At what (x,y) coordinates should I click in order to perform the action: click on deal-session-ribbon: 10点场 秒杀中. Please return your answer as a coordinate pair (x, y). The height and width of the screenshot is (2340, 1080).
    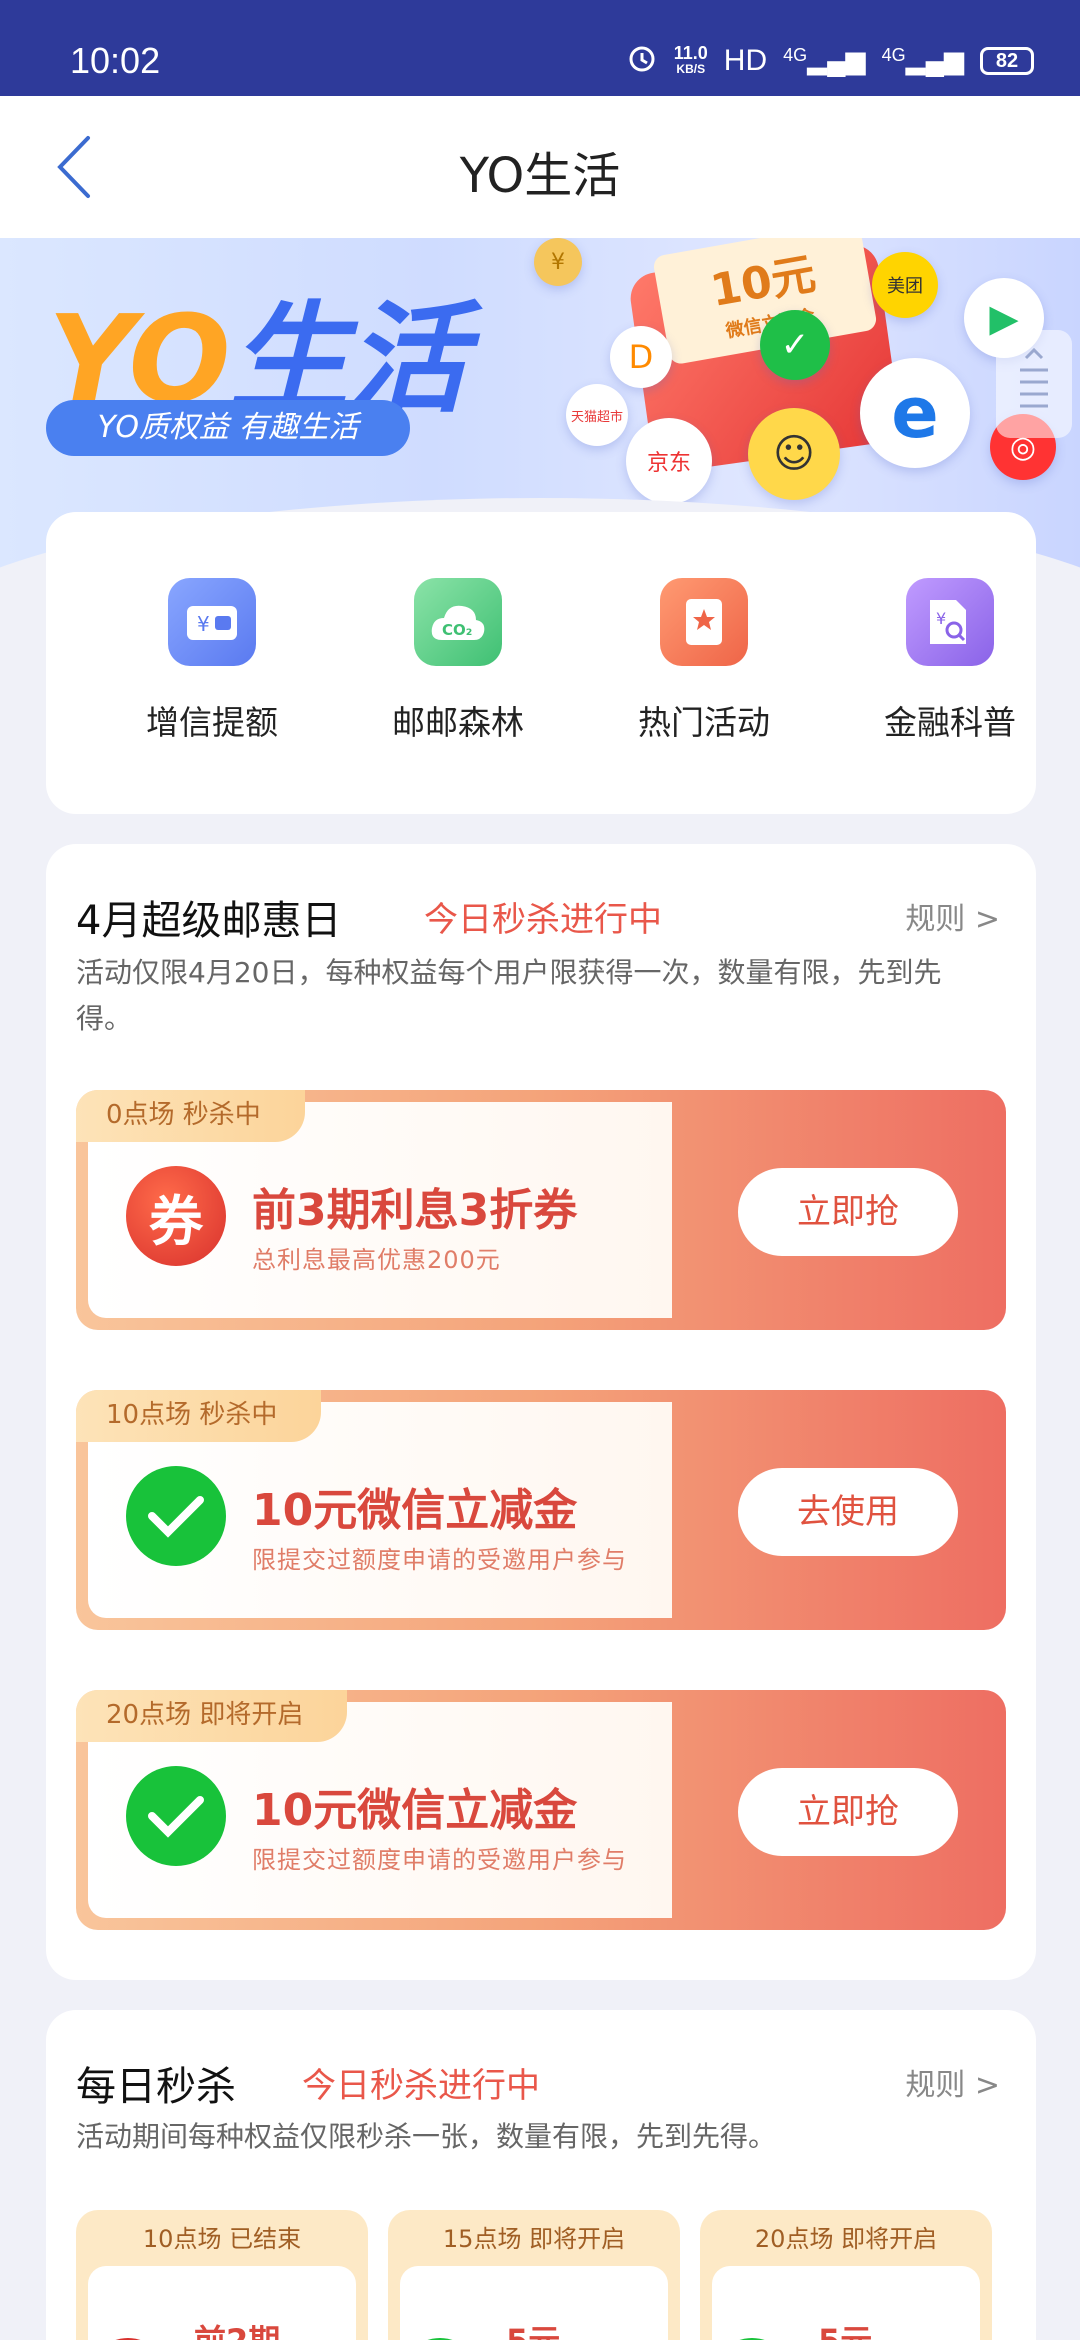
    Looking at the image, I should click on (199, 1416).